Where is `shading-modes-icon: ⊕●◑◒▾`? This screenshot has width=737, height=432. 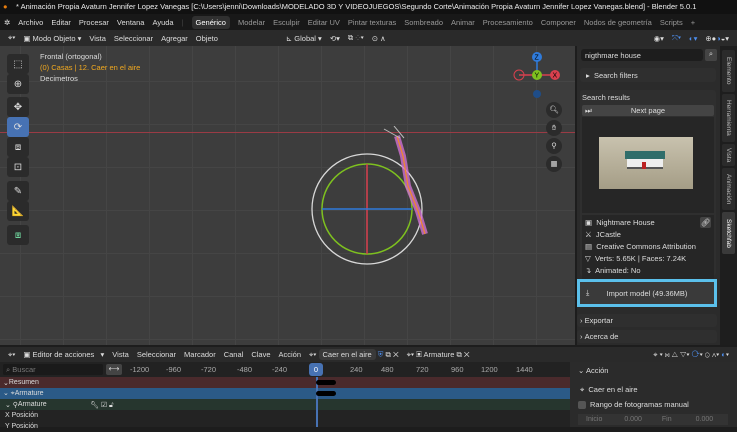
shading-modes-icon: ⊕●◑◒▾ is located at coordinates (717, 38).